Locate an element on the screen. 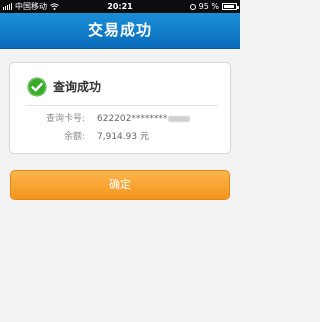 The height and width of the screenshot is (322, 320). result-title: 查询成功 is located at coordinates (77, 87).